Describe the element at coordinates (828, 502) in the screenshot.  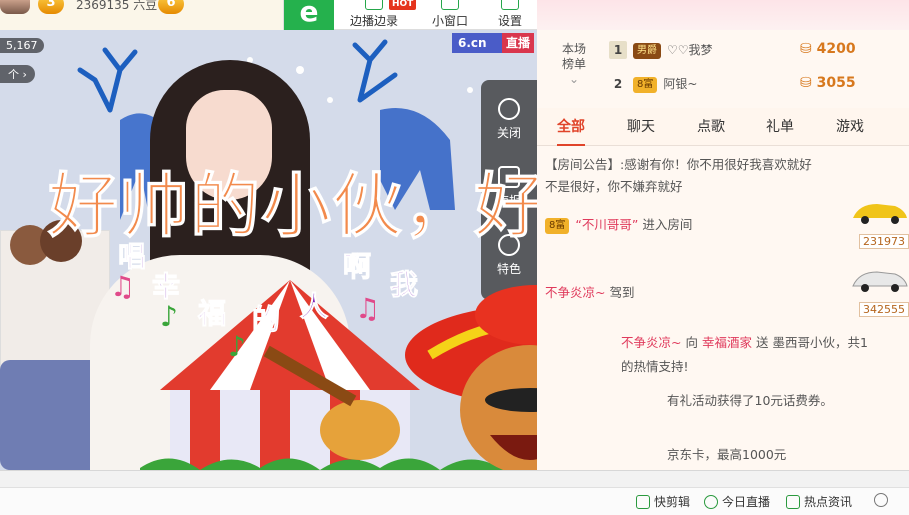
I see `hot-news-label: 热点资讯` at that location.